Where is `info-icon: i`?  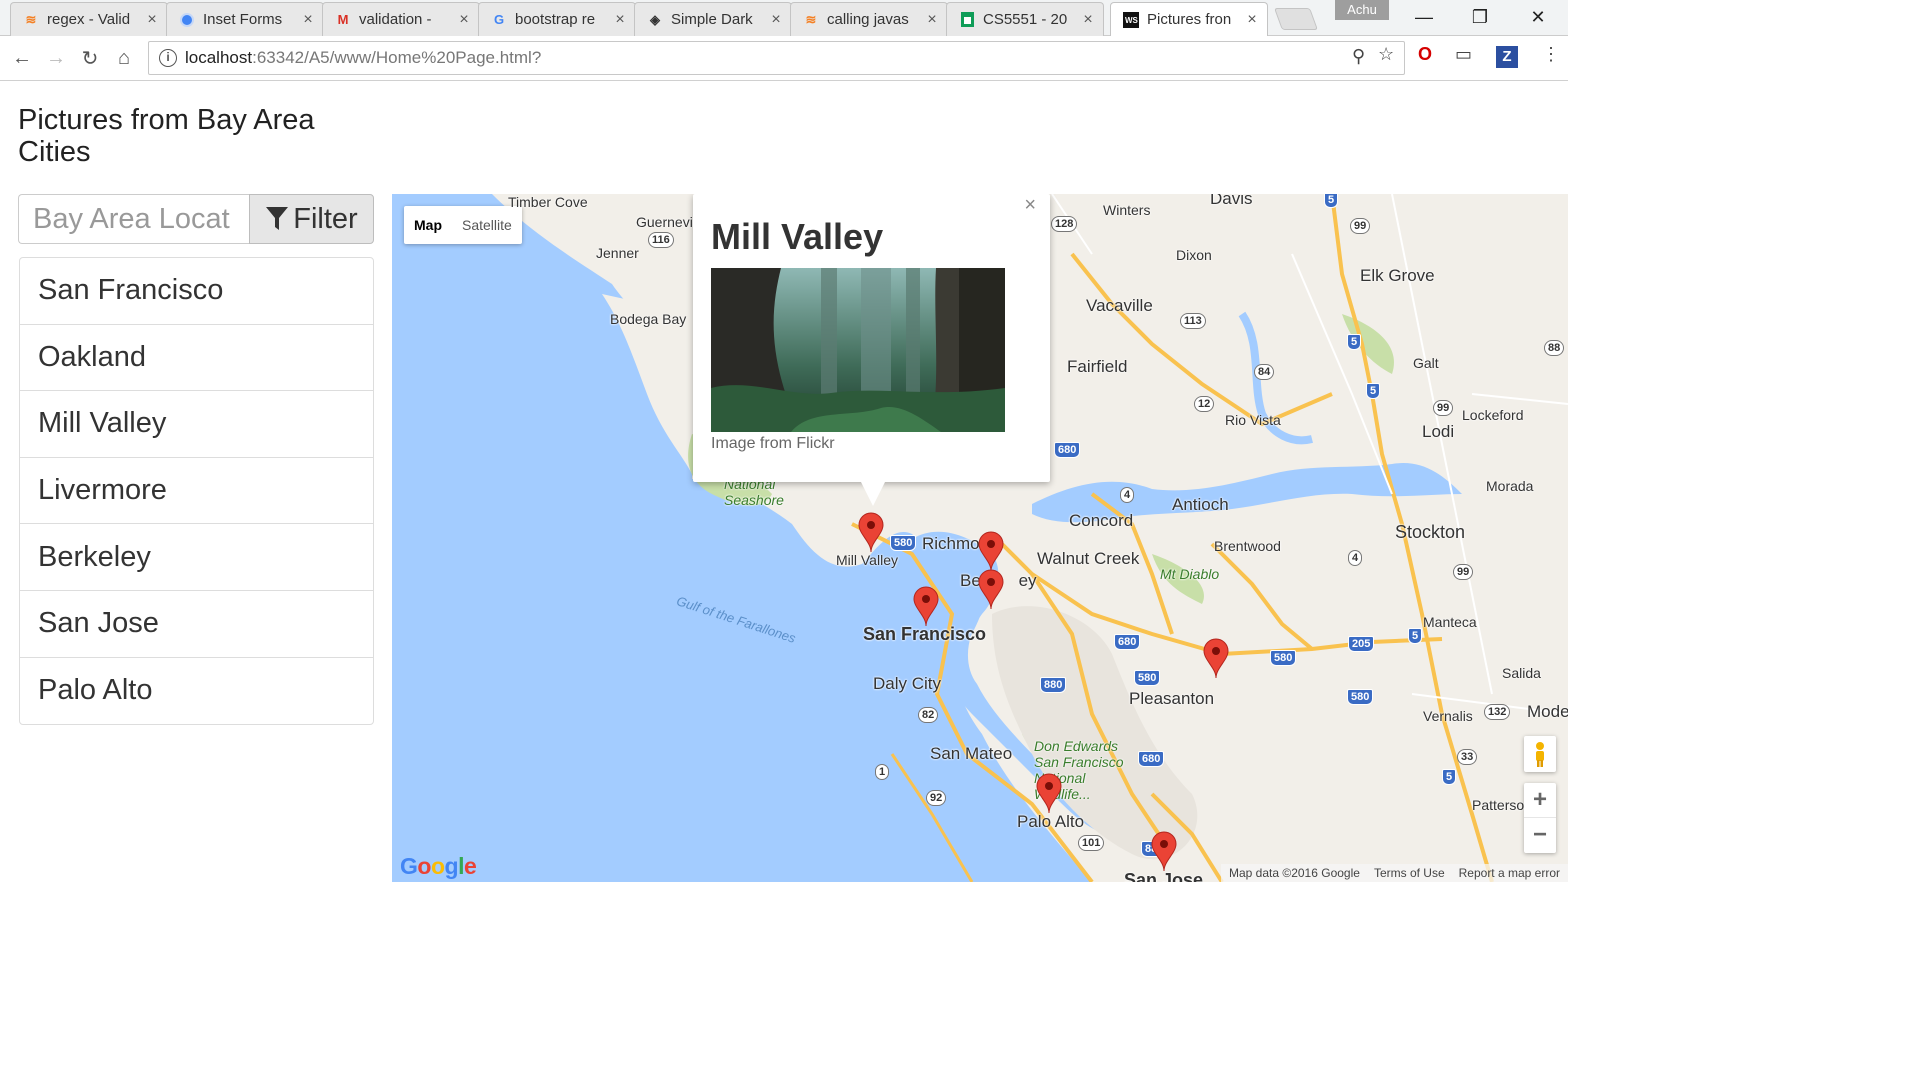
info-icon: i is located at coordinates (168, 58).